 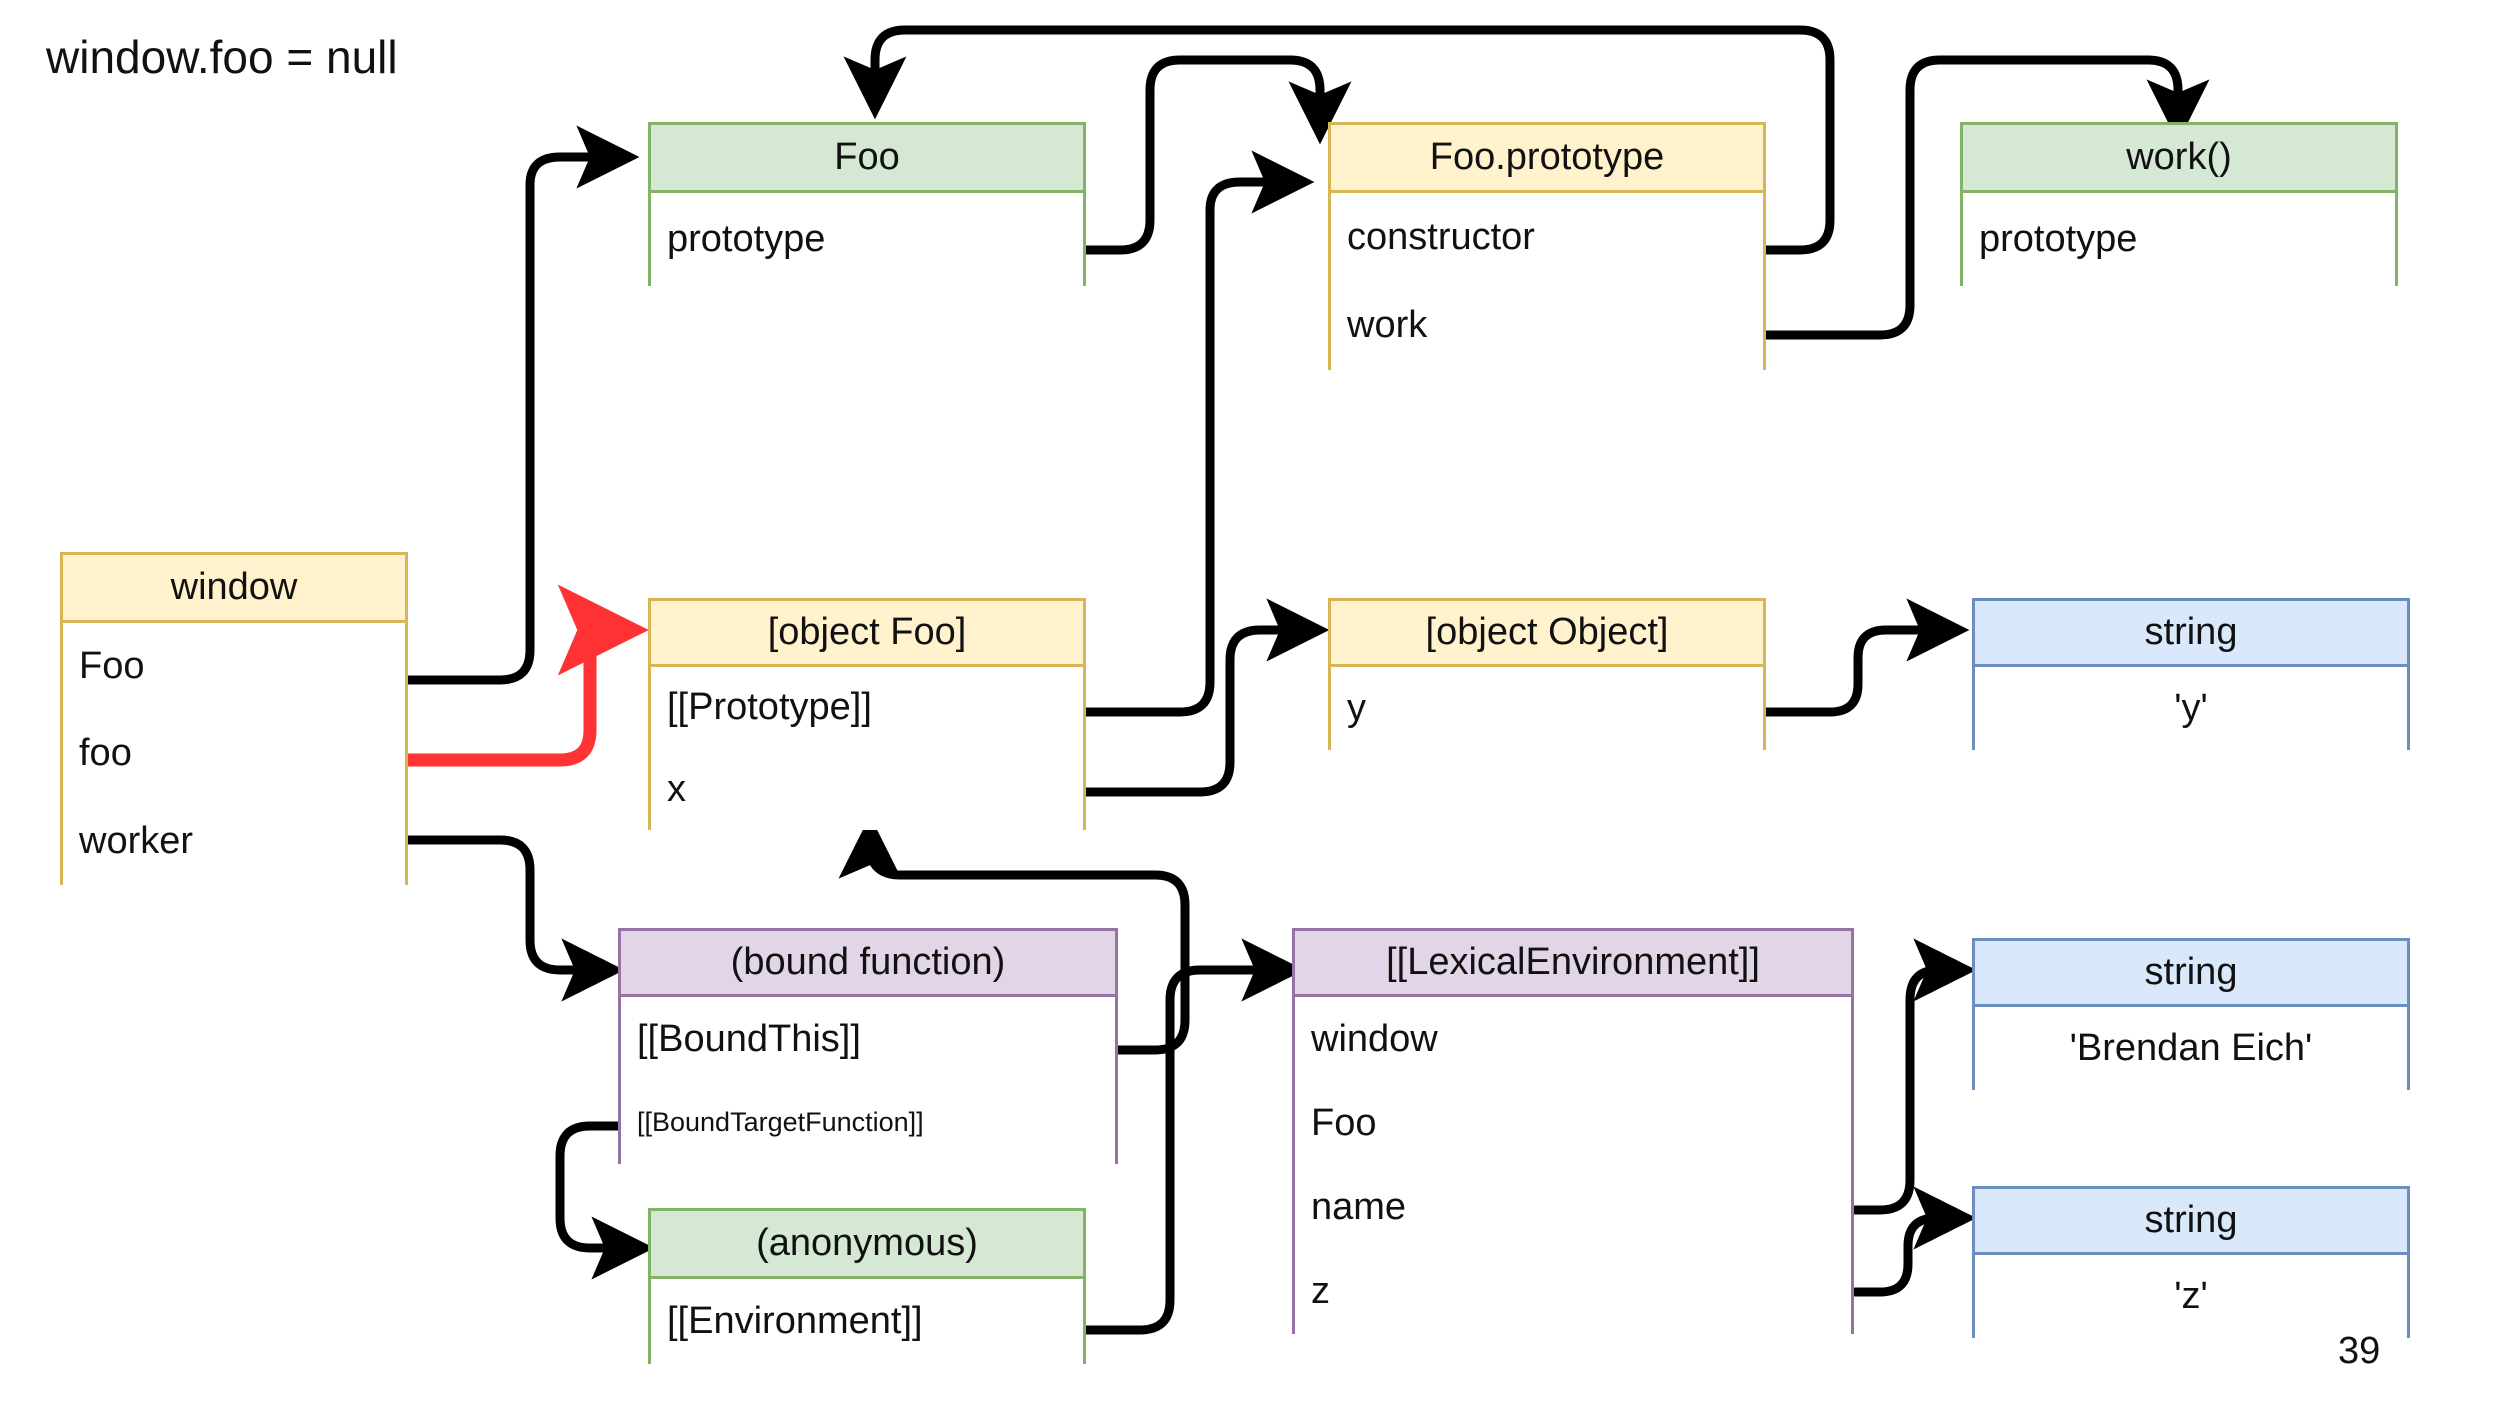 I want to click on node-row-worker: worker, so click(x=234, y=841).